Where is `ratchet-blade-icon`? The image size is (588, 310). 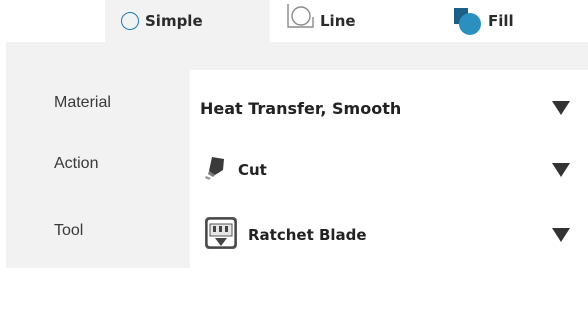 ratchet-blade-icon is located at coordinates (221, 235).